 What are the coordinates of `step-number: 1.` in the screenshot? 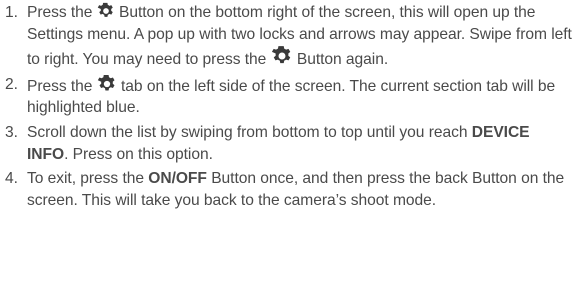 It's located at (11, 12).